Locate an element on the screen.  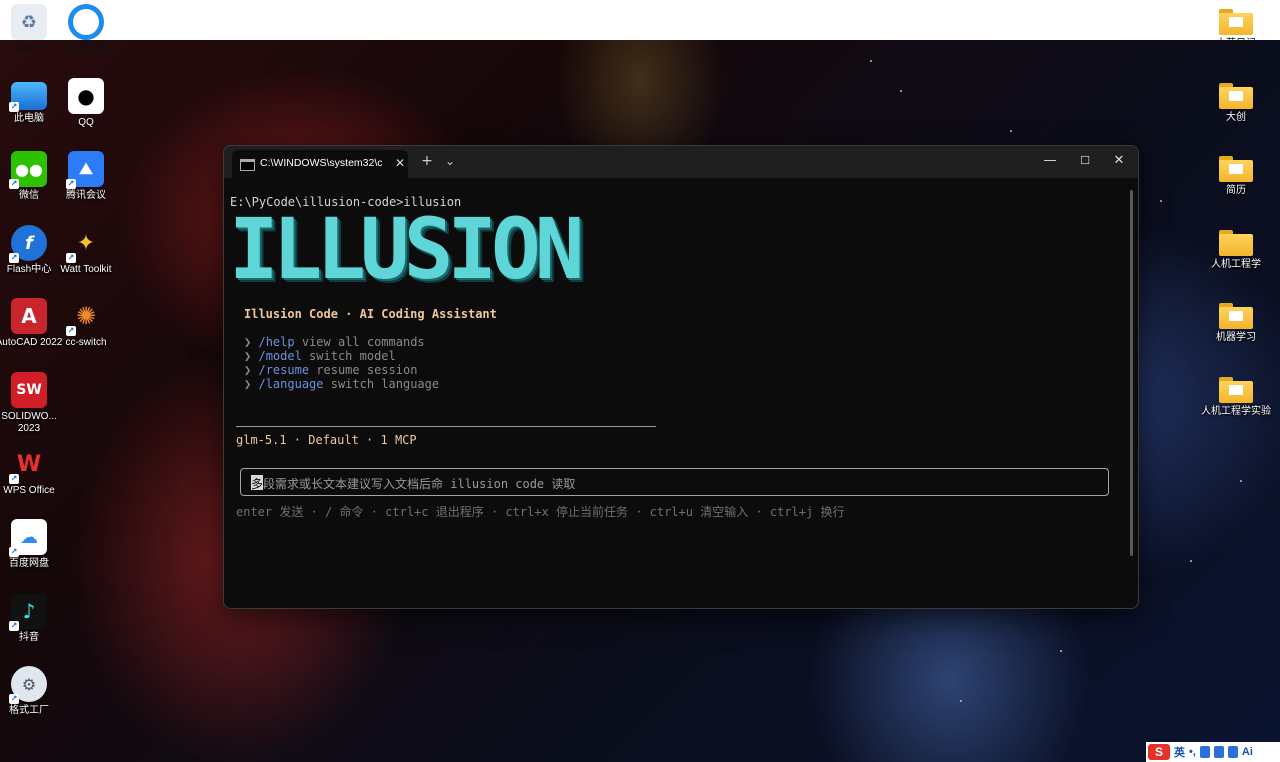
tab-dropdown-chevron-icon: ⌄ is located at coordinates (450, 162).